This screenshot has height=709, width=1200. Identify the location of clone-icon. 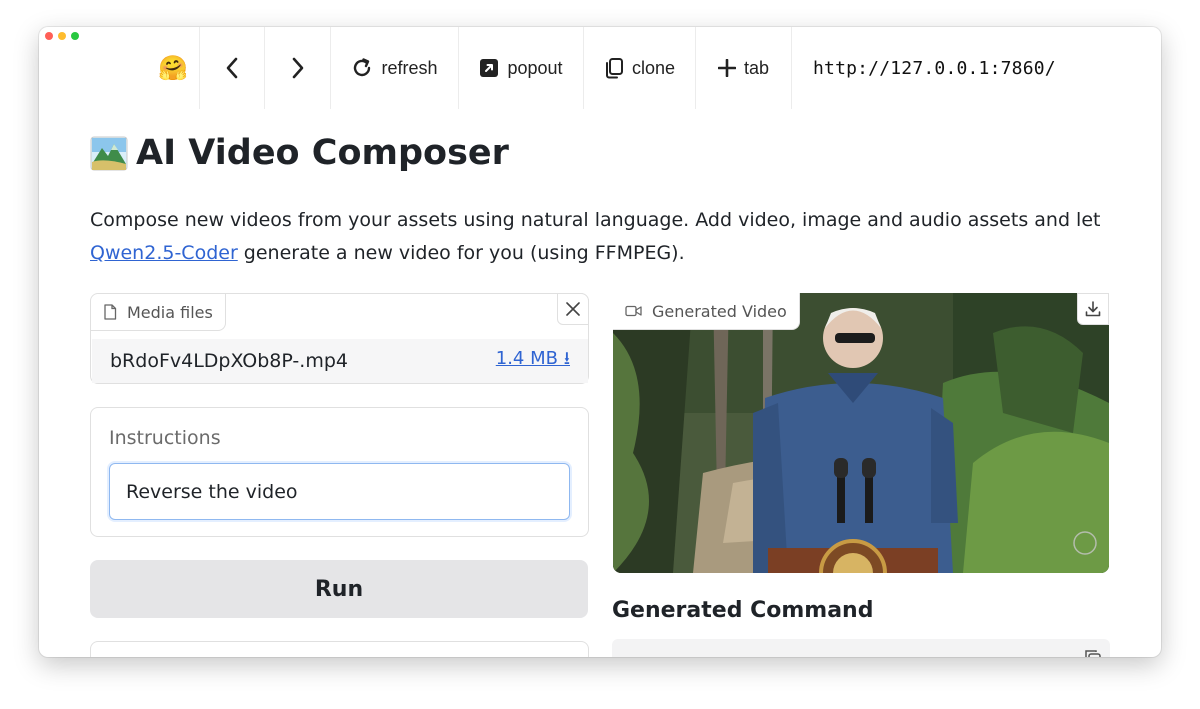
(614, 68).